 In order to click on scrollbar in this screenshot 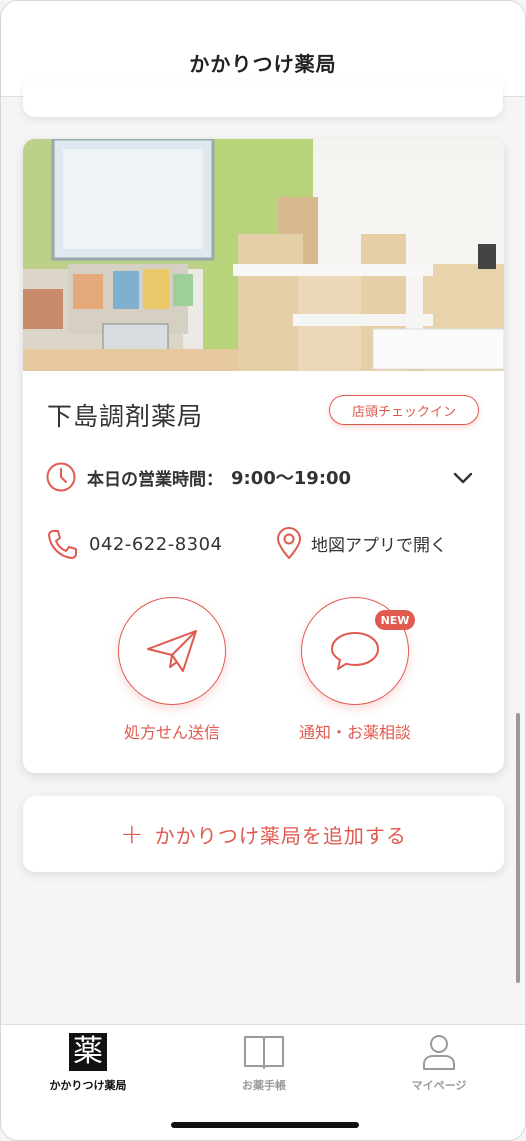, I will do `click(518, 848)`.